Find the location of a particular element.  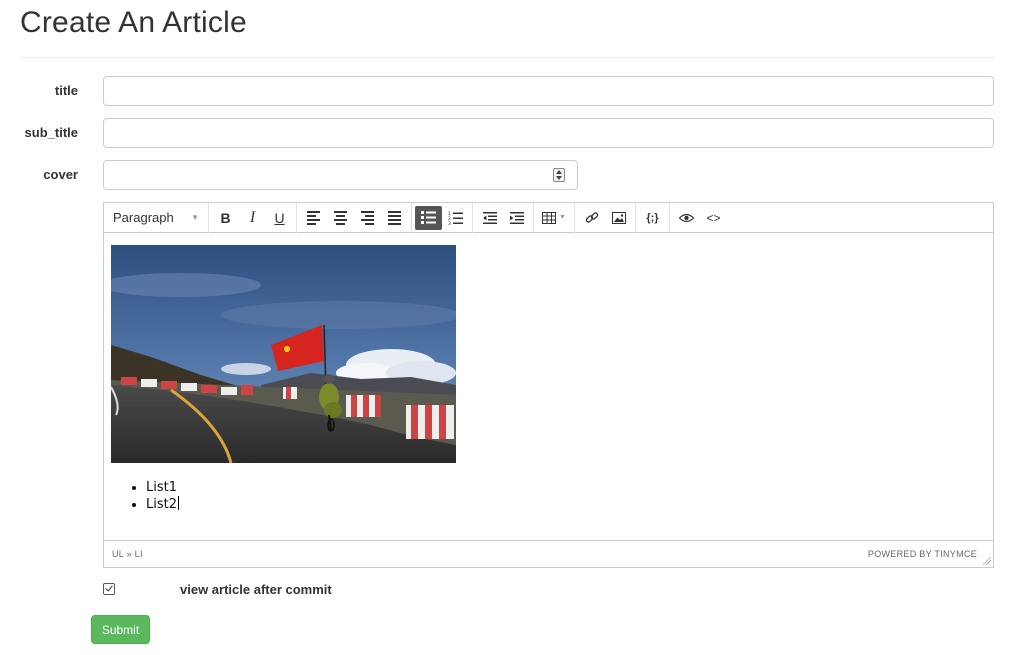

eye-icon is located at coordinates (686, 217).